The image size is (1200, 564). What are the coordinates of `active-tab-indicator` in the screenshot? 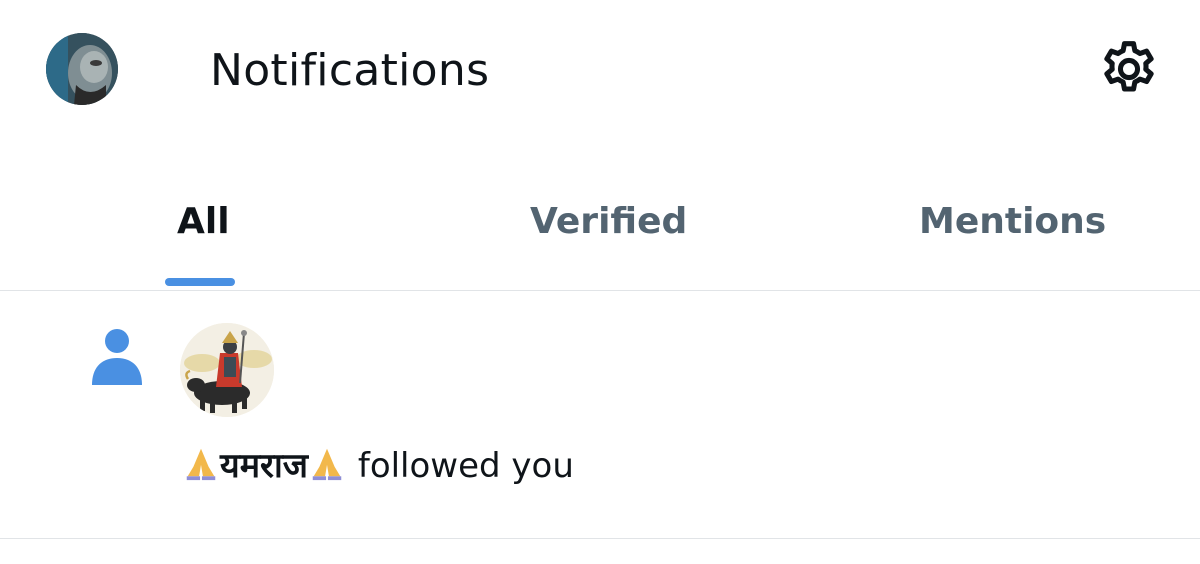 It's located at (200, 282).